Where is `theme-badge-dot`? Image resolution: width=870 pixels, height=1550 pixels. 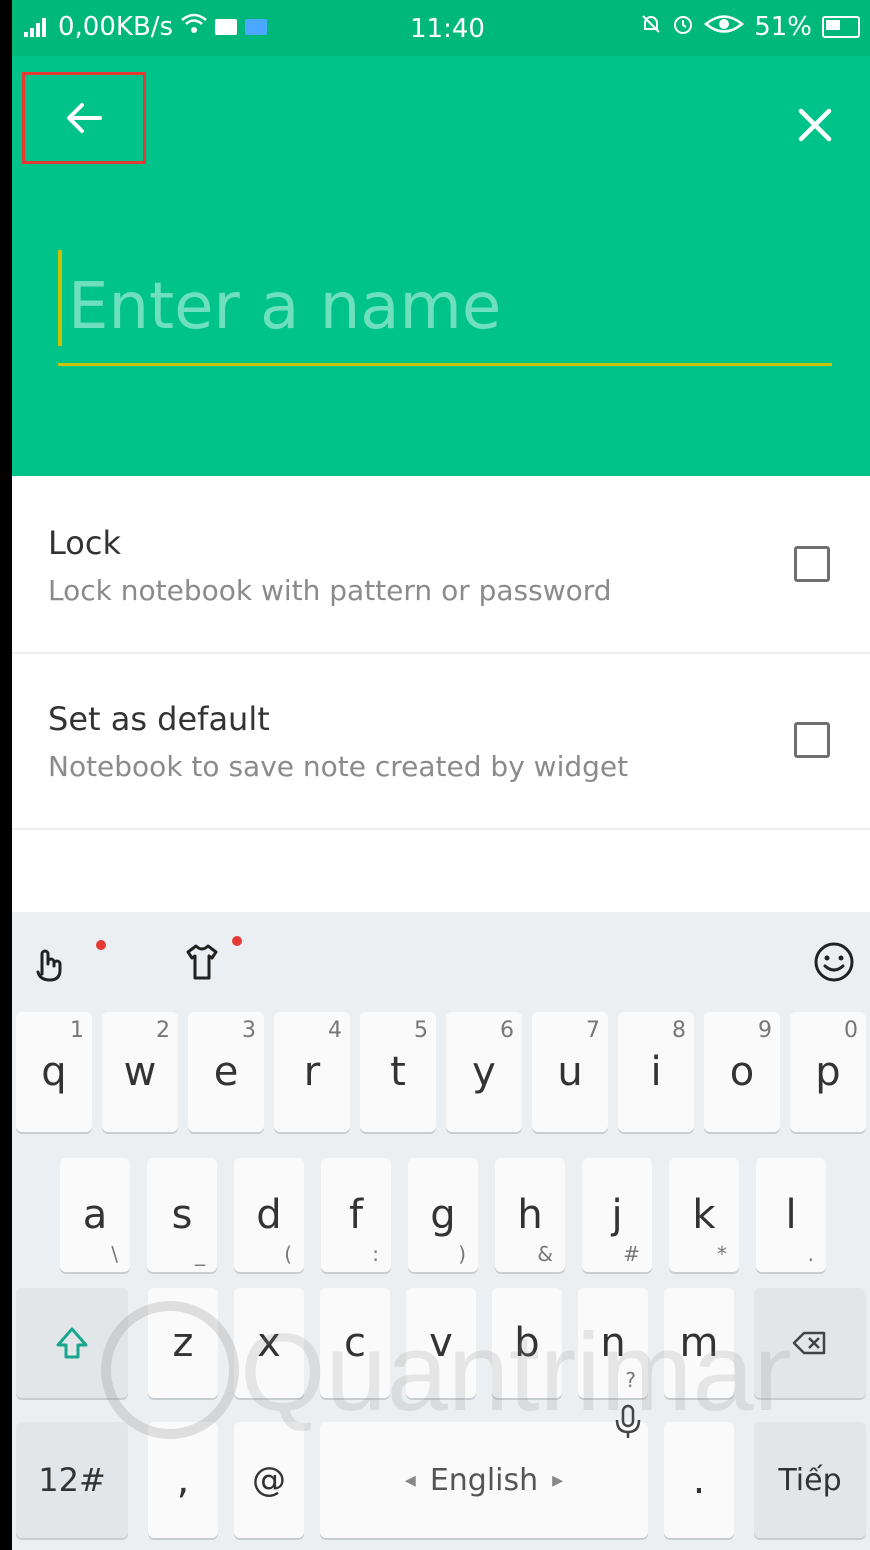 theme-badge-dot is located at coordinates (237, 941).